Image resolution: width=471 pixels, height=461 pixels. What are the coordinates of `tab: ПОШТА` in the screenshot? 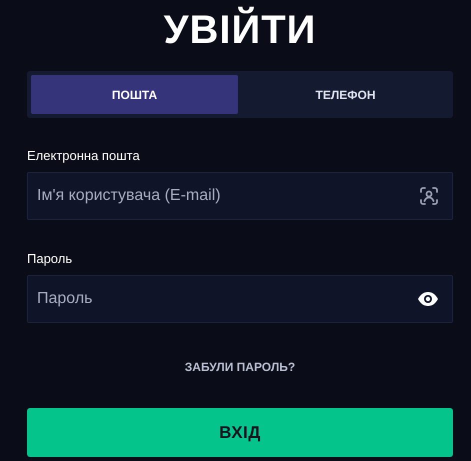 It's located at (134, 94).